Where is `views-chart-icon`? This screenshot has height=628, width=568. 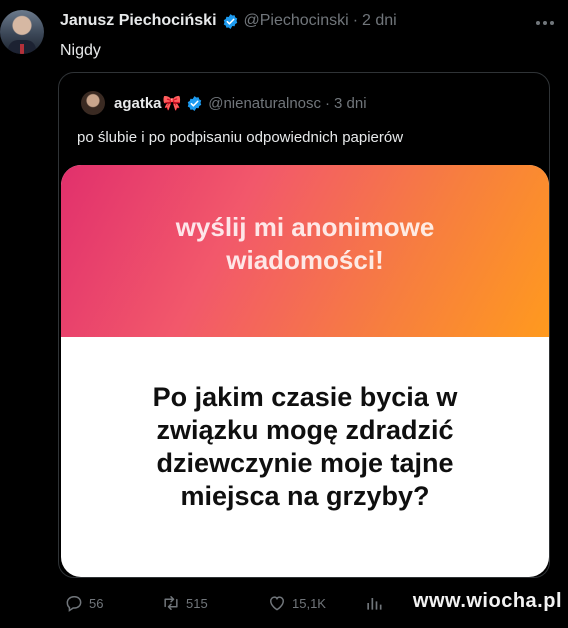
views-chart-icon is located at coordinates (374, 604).